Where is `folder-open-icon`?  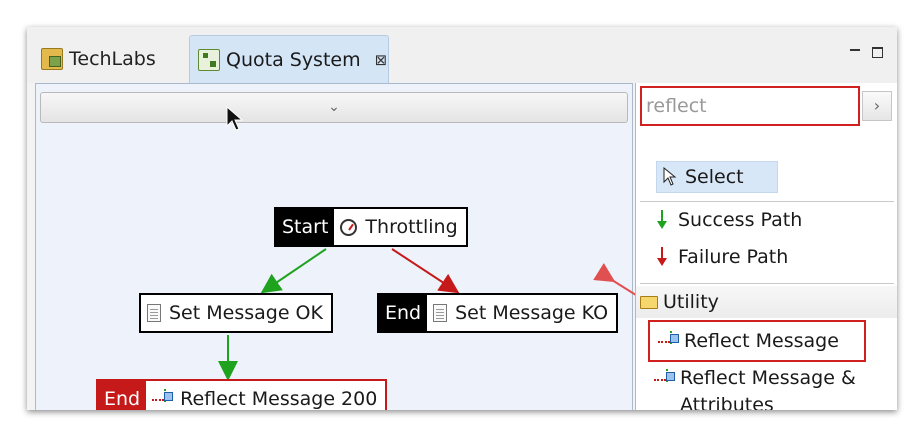
folder-open-icon is located at coordinates (649, 302).